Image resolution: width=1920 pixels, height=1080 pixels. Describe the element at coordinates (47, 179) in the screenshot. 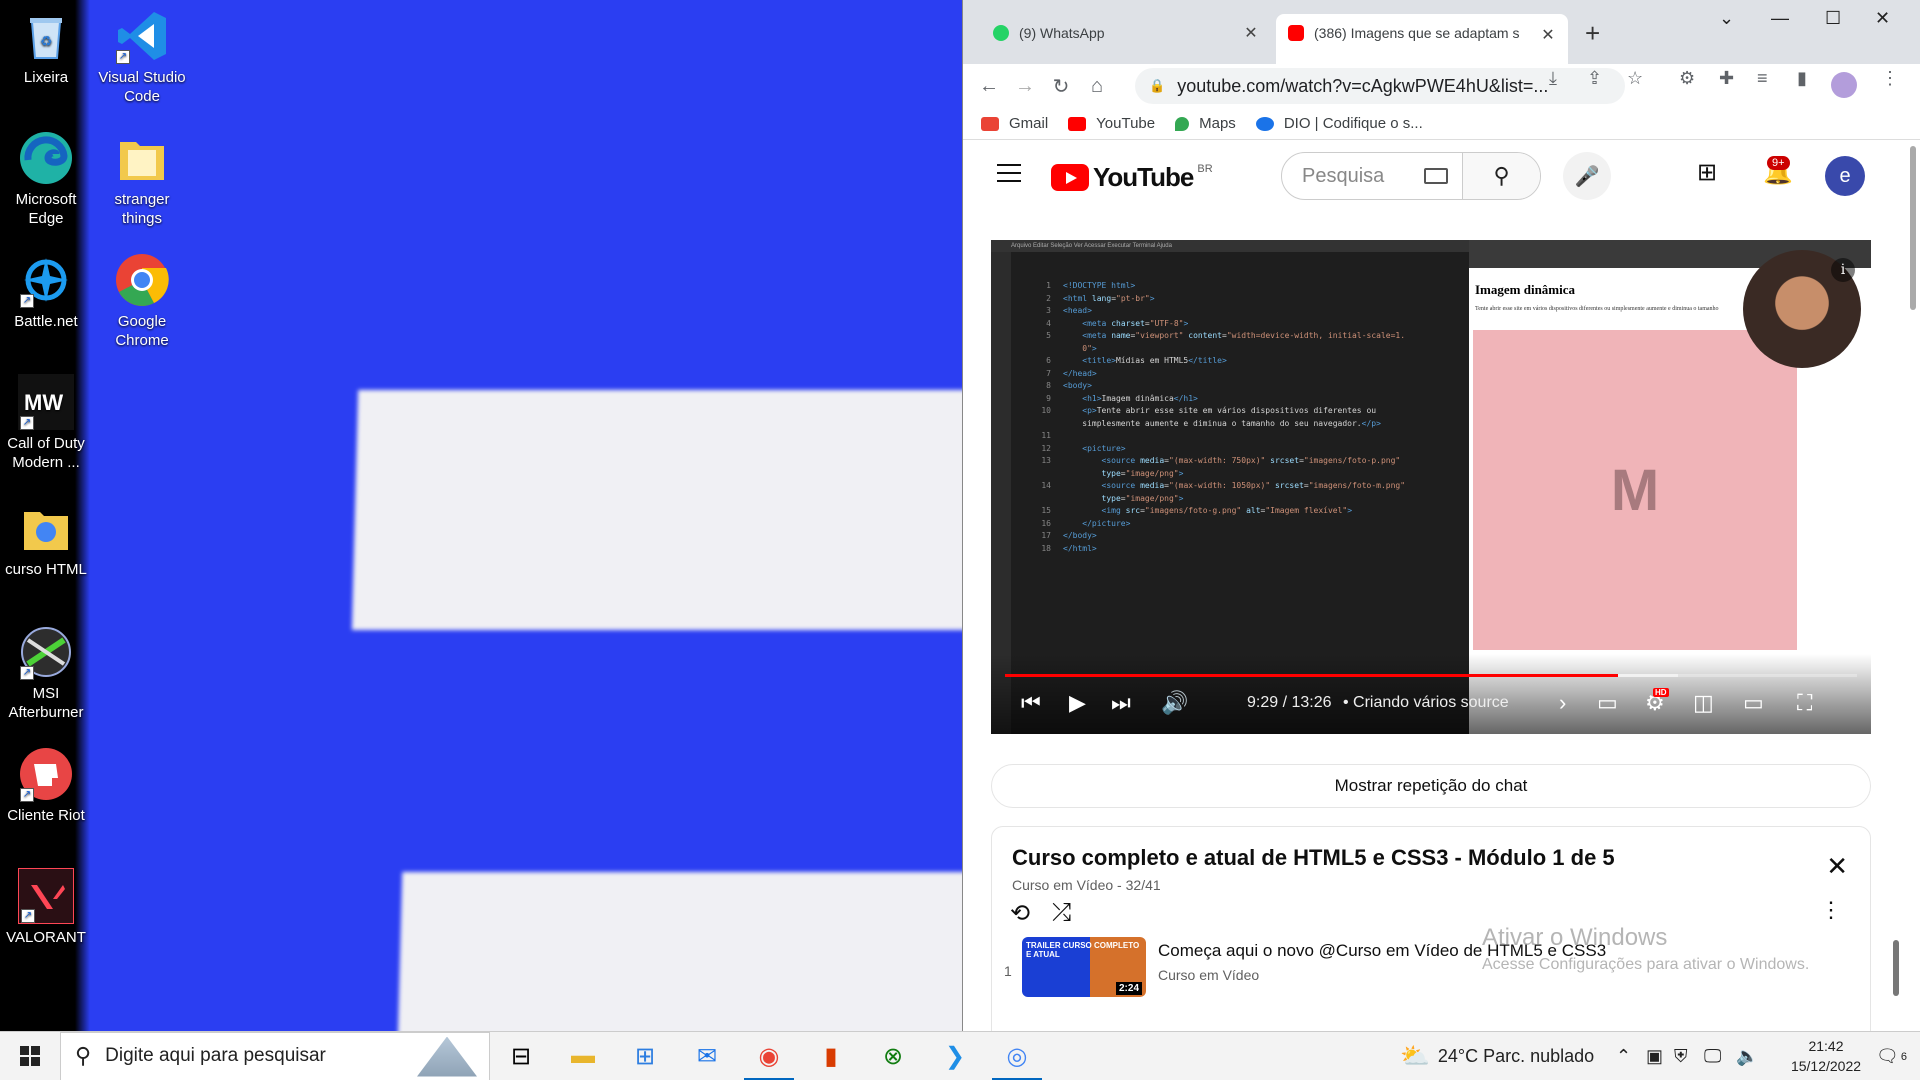

I see `desktop-icon-edge: Microsoft Edge` at that location.